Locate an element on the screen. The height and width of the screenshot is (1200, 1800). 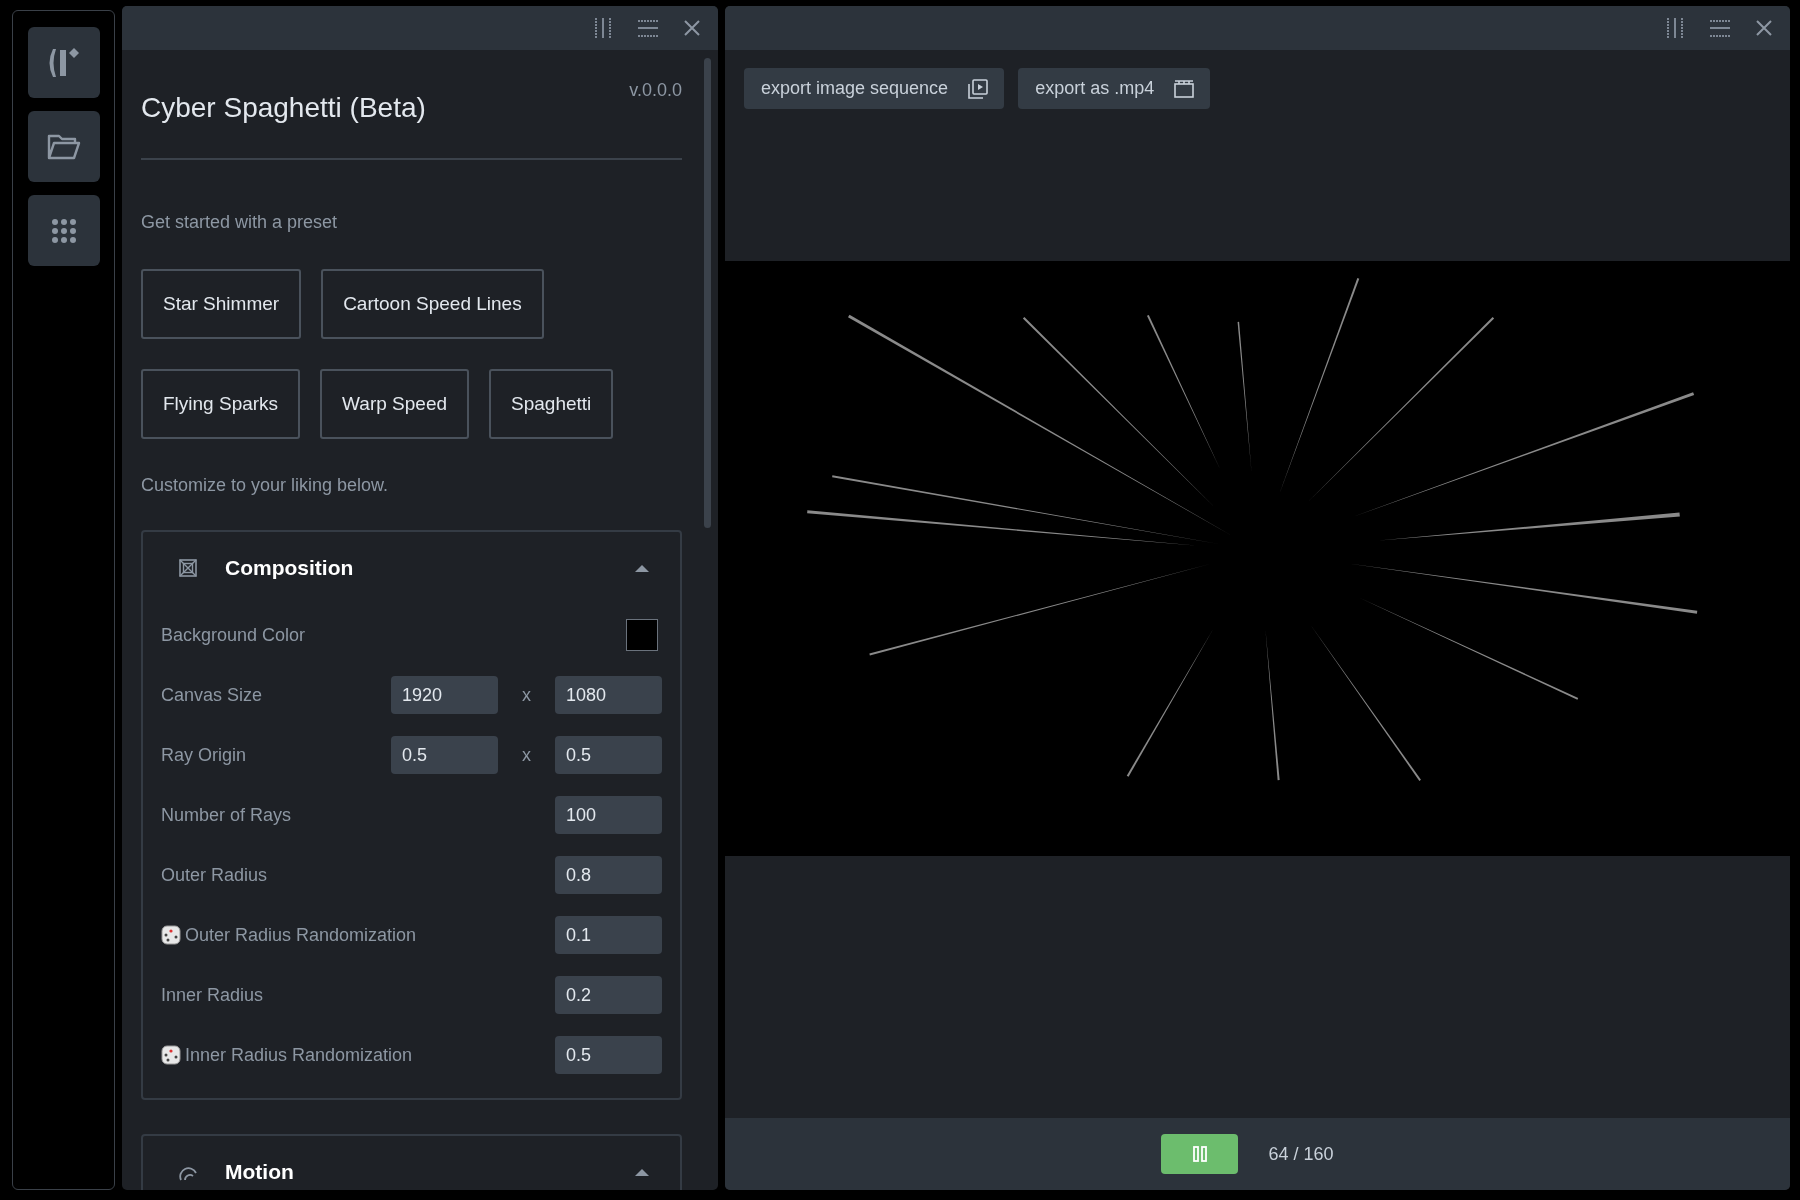
open-folder-button is located at coordinates (63, 146).